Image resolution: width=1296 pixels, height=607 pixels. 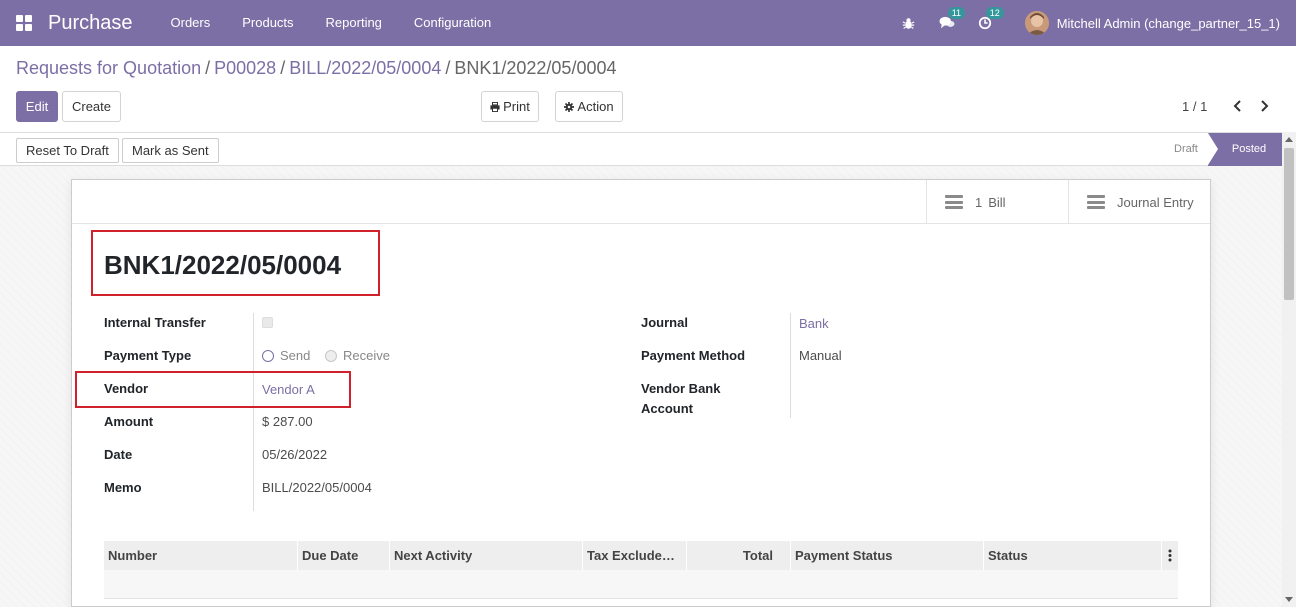 I want to click on journal-entry-smart-button: Journal Entry, so click(x=1139, y=202).